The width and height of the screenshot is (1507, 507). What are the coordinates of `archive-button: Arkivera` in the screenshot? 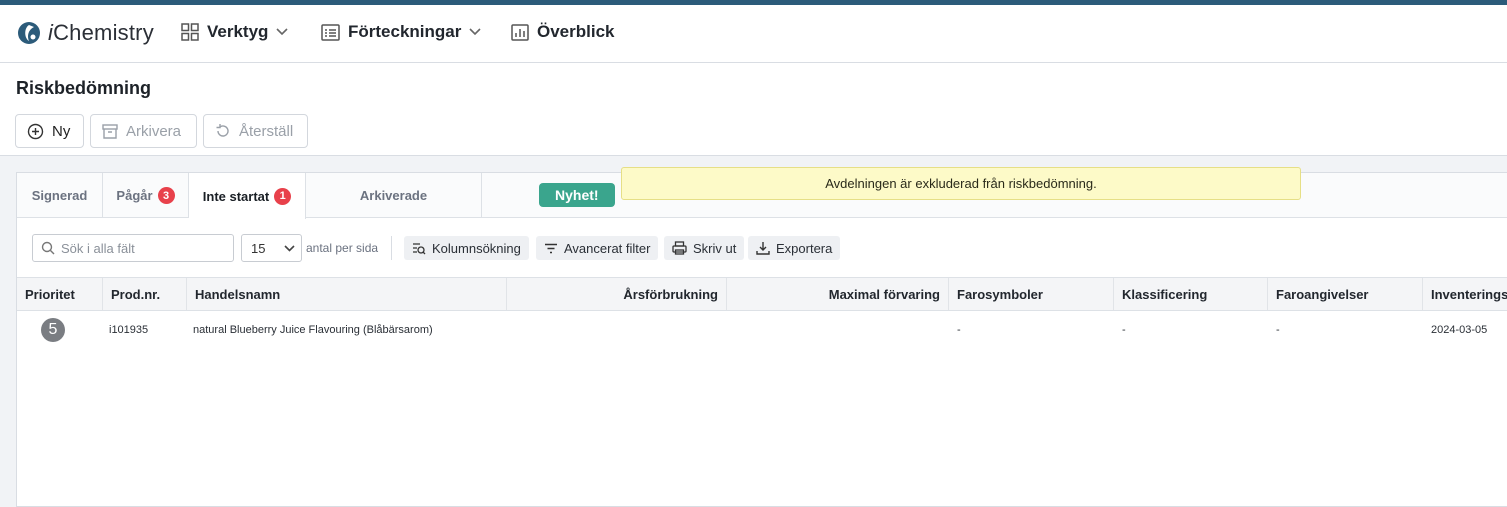 It's located at (143, 131).